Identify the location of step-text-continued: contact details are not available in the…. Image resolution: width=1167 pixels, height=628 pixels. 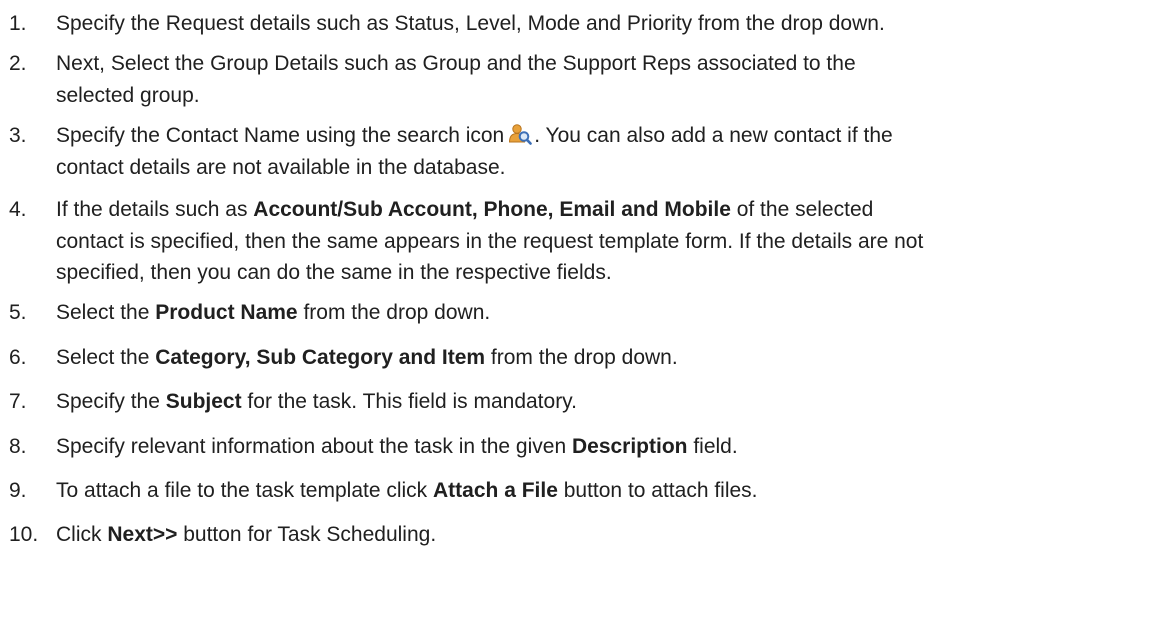
(281, 167).